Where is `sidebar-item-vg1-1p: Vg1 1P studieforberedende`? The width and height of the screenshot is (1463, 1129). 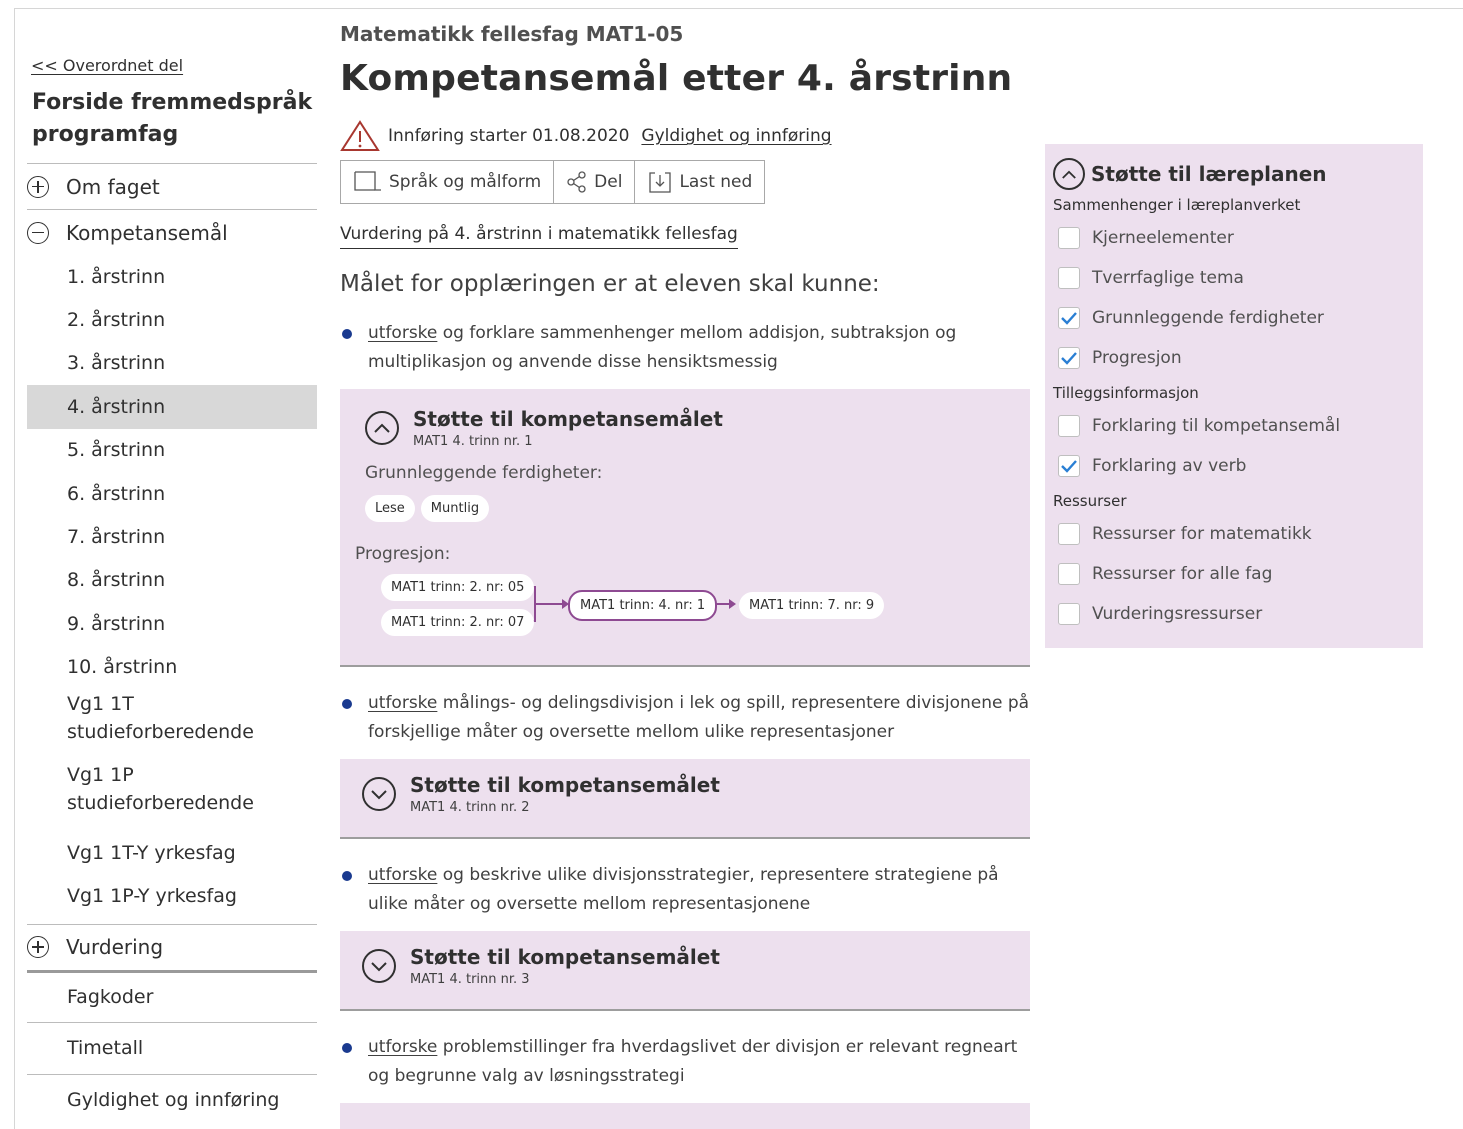 sidebar-item-vg1-1p: Vg1 1P studieforberedende is located at coordinates (142, 795).